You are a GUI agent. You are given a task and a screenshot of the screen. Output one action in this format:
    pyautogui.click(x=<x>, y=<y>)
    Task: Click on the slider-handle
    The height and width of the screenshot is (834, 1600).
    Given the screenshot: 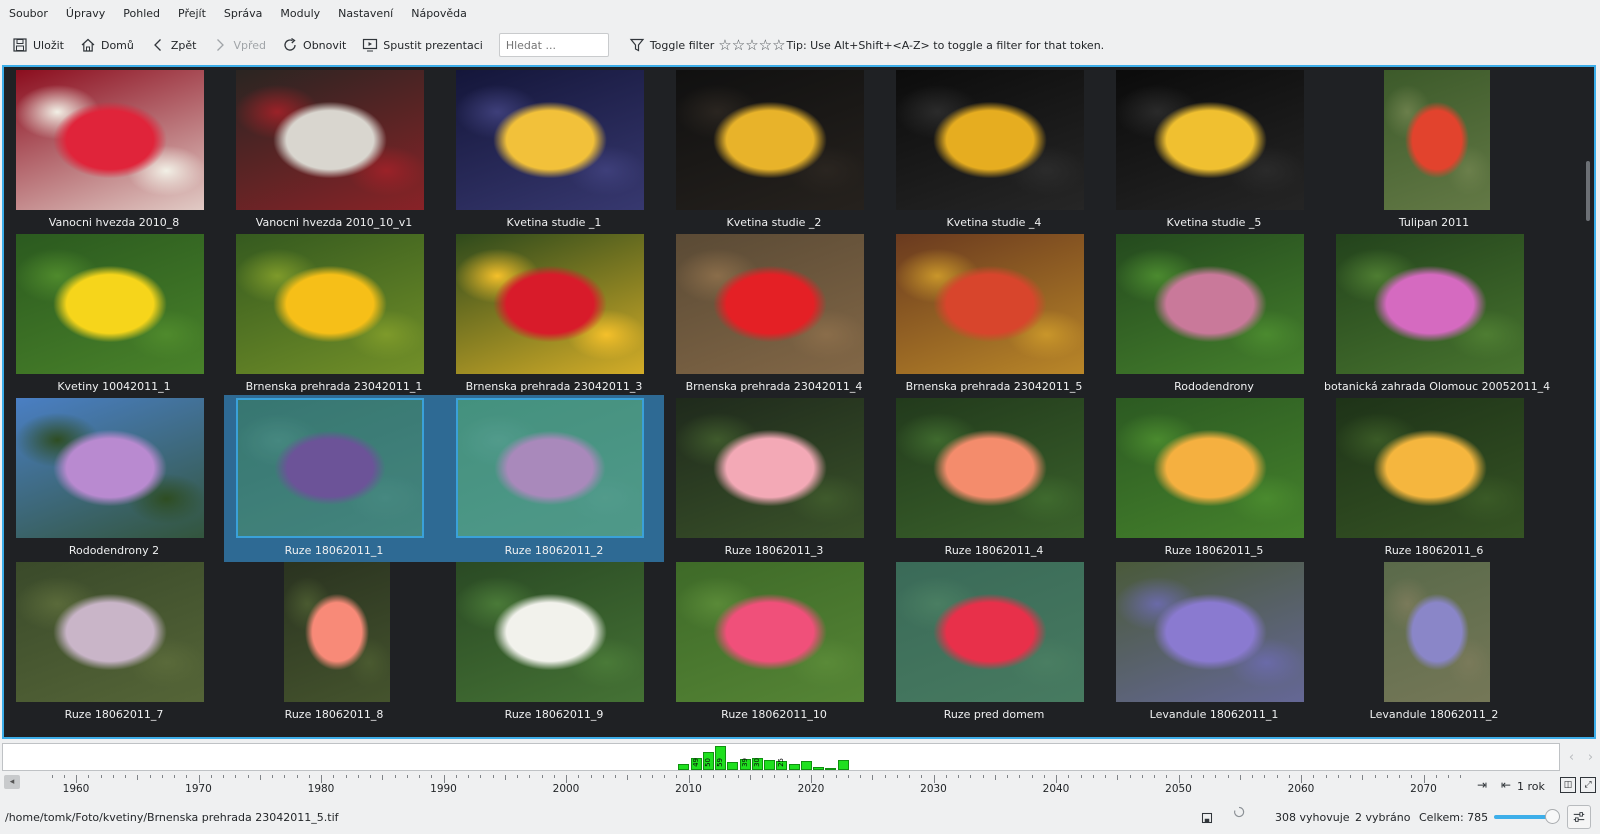 What is the action you would take?
    pyautogui.click(x=1552, y=816)
    